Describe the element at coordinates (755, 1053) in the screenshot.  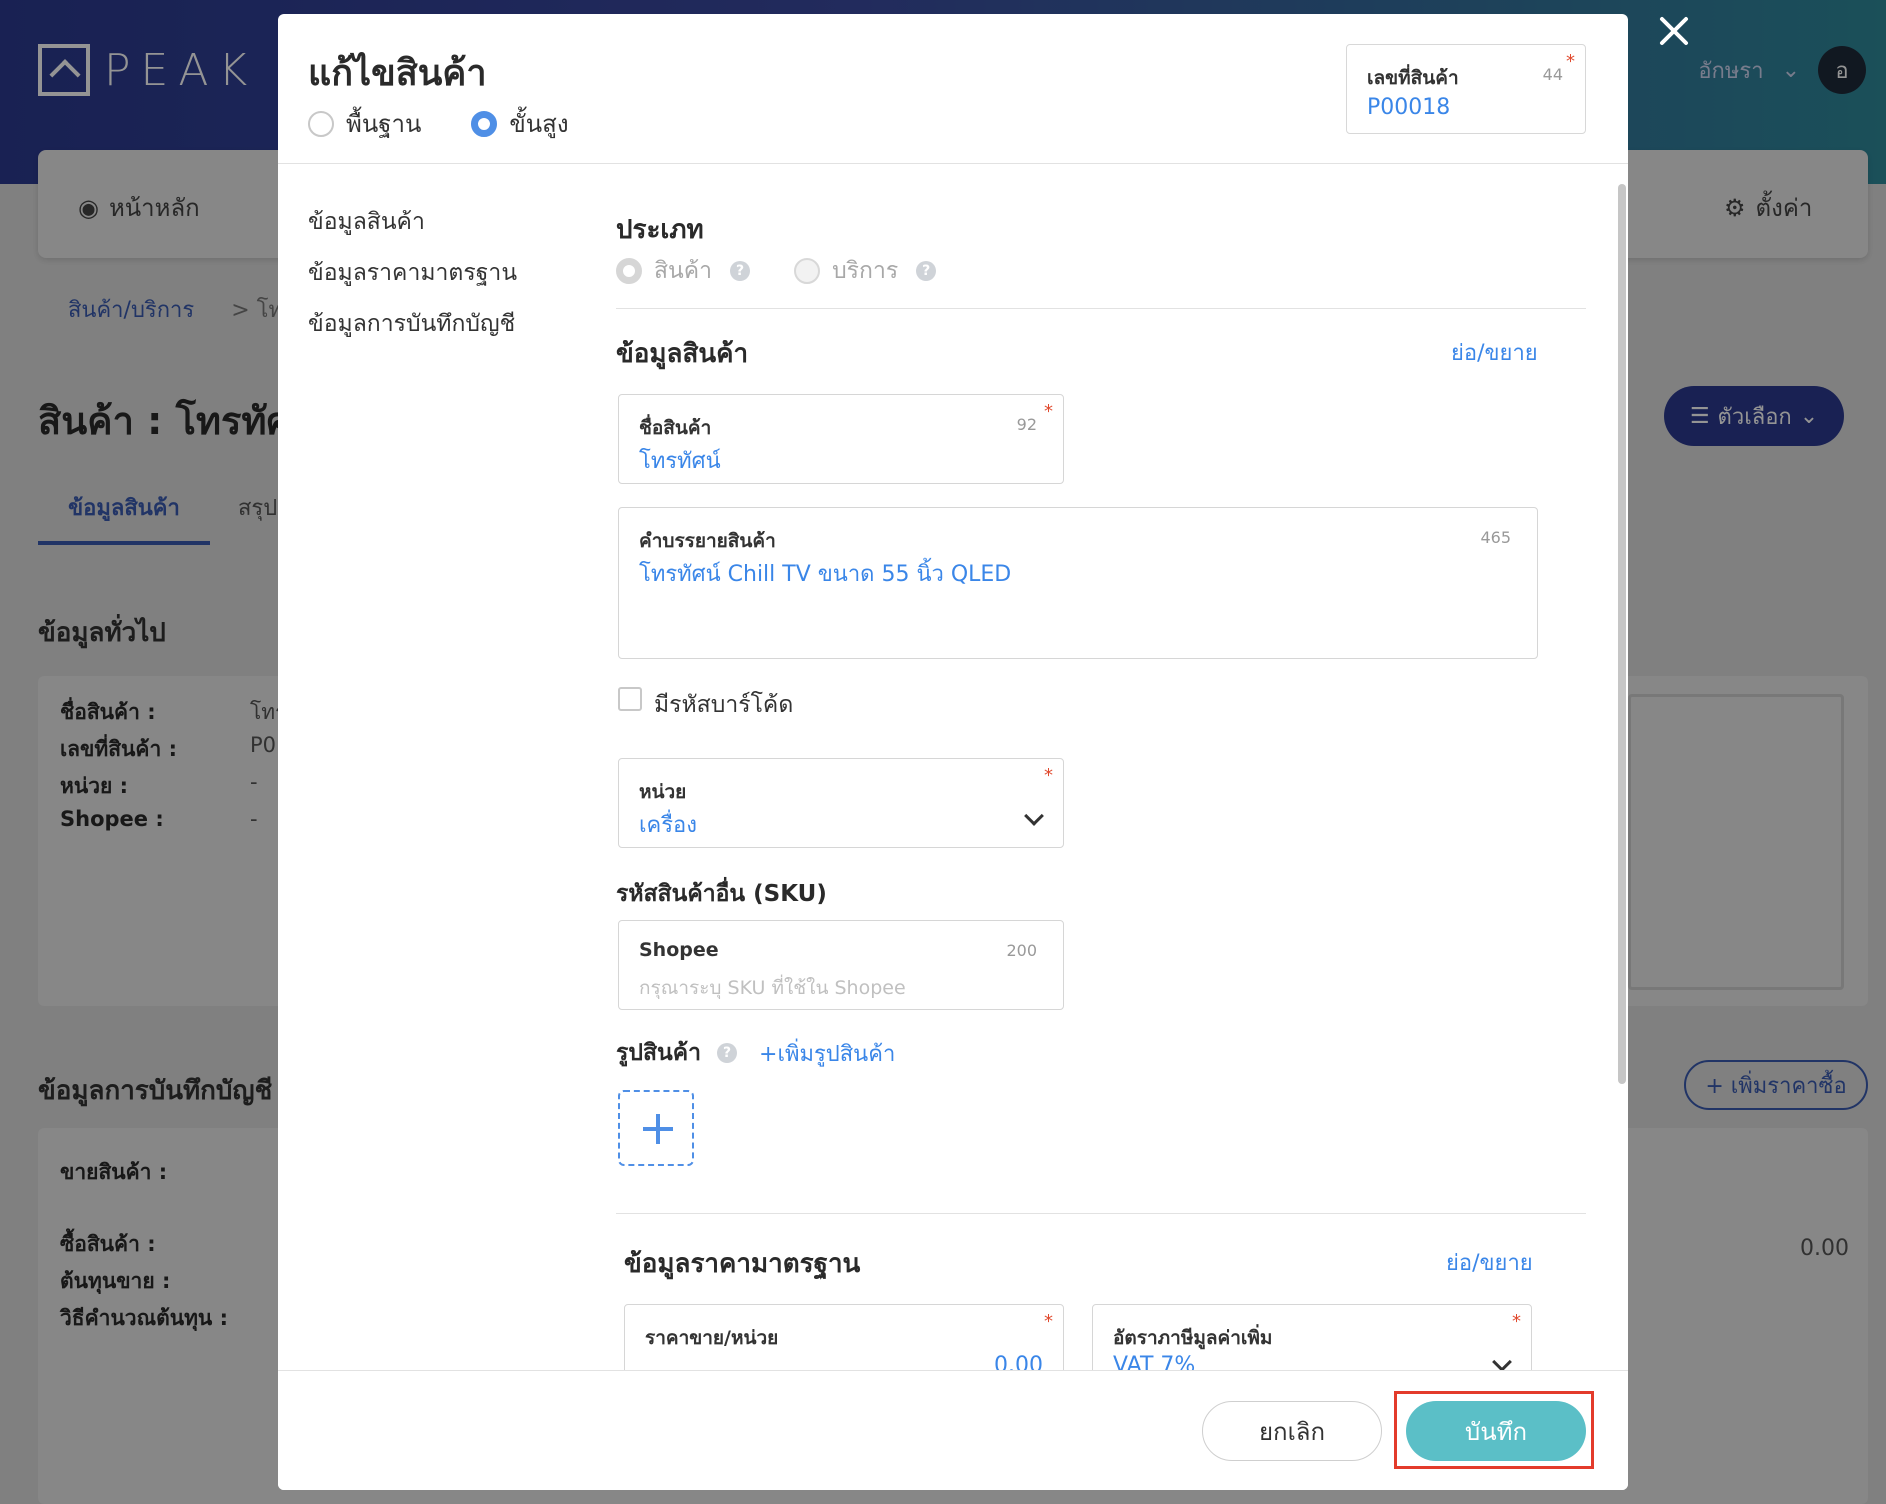
I see `product-image-row: รูปสินค้า ? +เพิ่มรูปสินค้า` at that location.